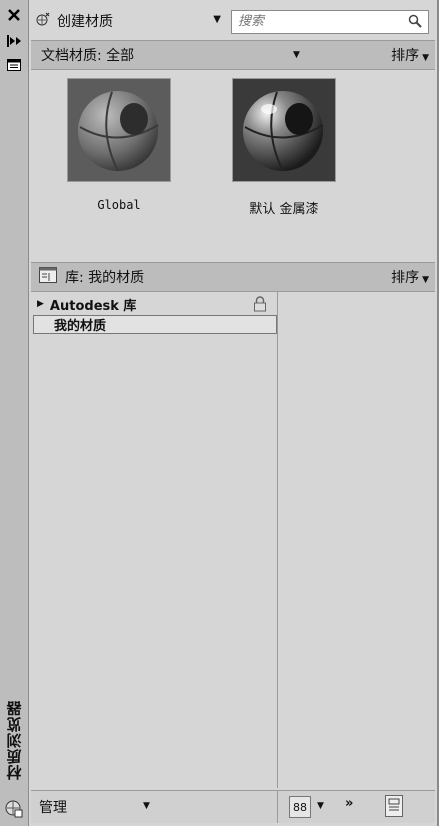 The width and height of the screenshot is (439, 826). I want to click on search-icon, so click(415, 21).